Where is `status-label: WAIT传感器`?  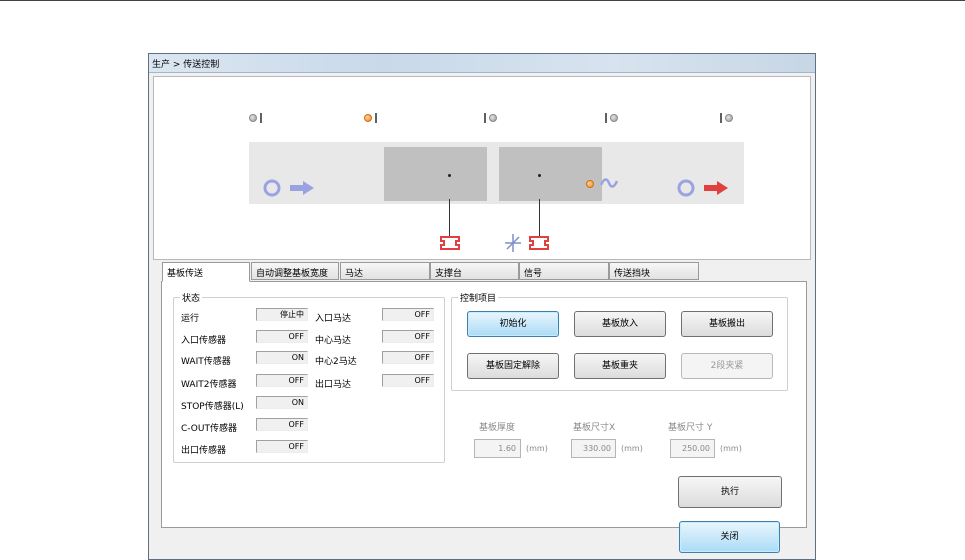
status-label: WAIT传感器 is located at coordinates (206, 362).